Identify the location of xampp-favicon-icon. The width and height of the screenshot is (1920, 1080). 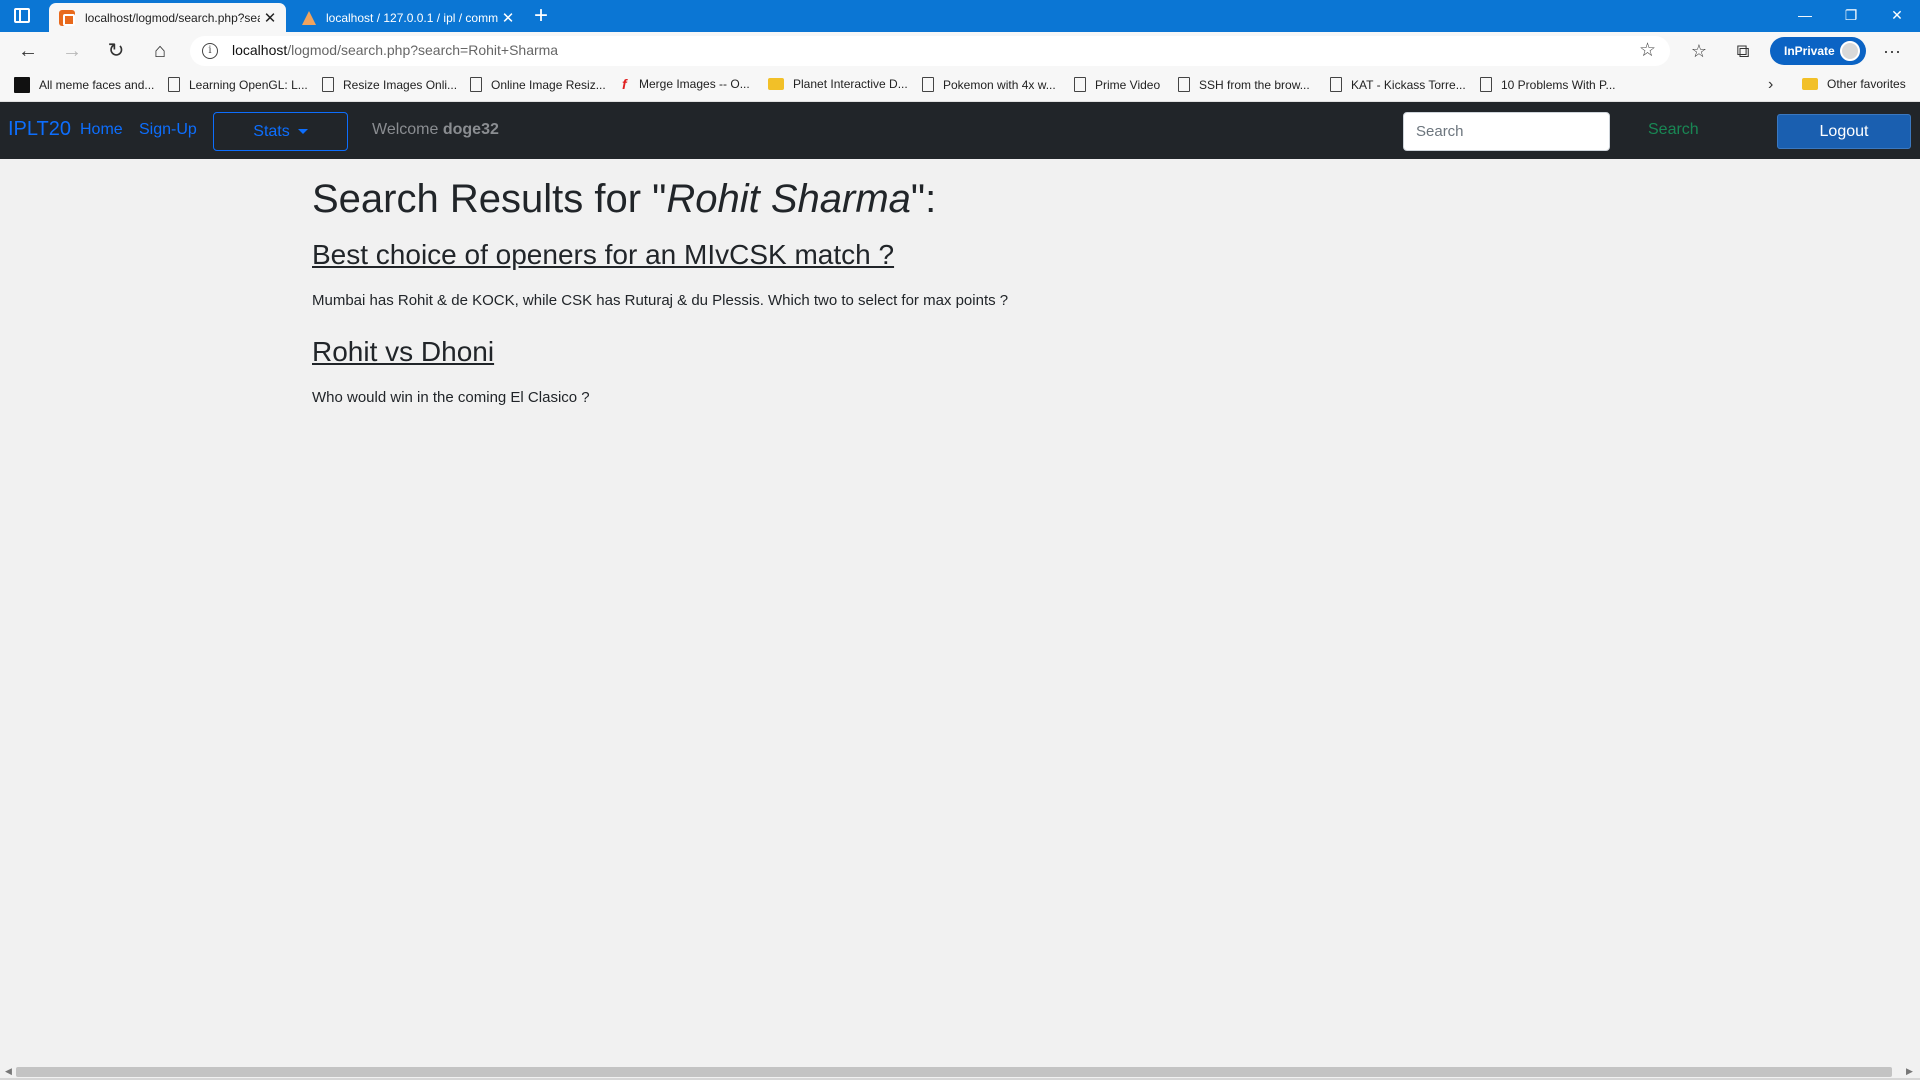
(67, 17).